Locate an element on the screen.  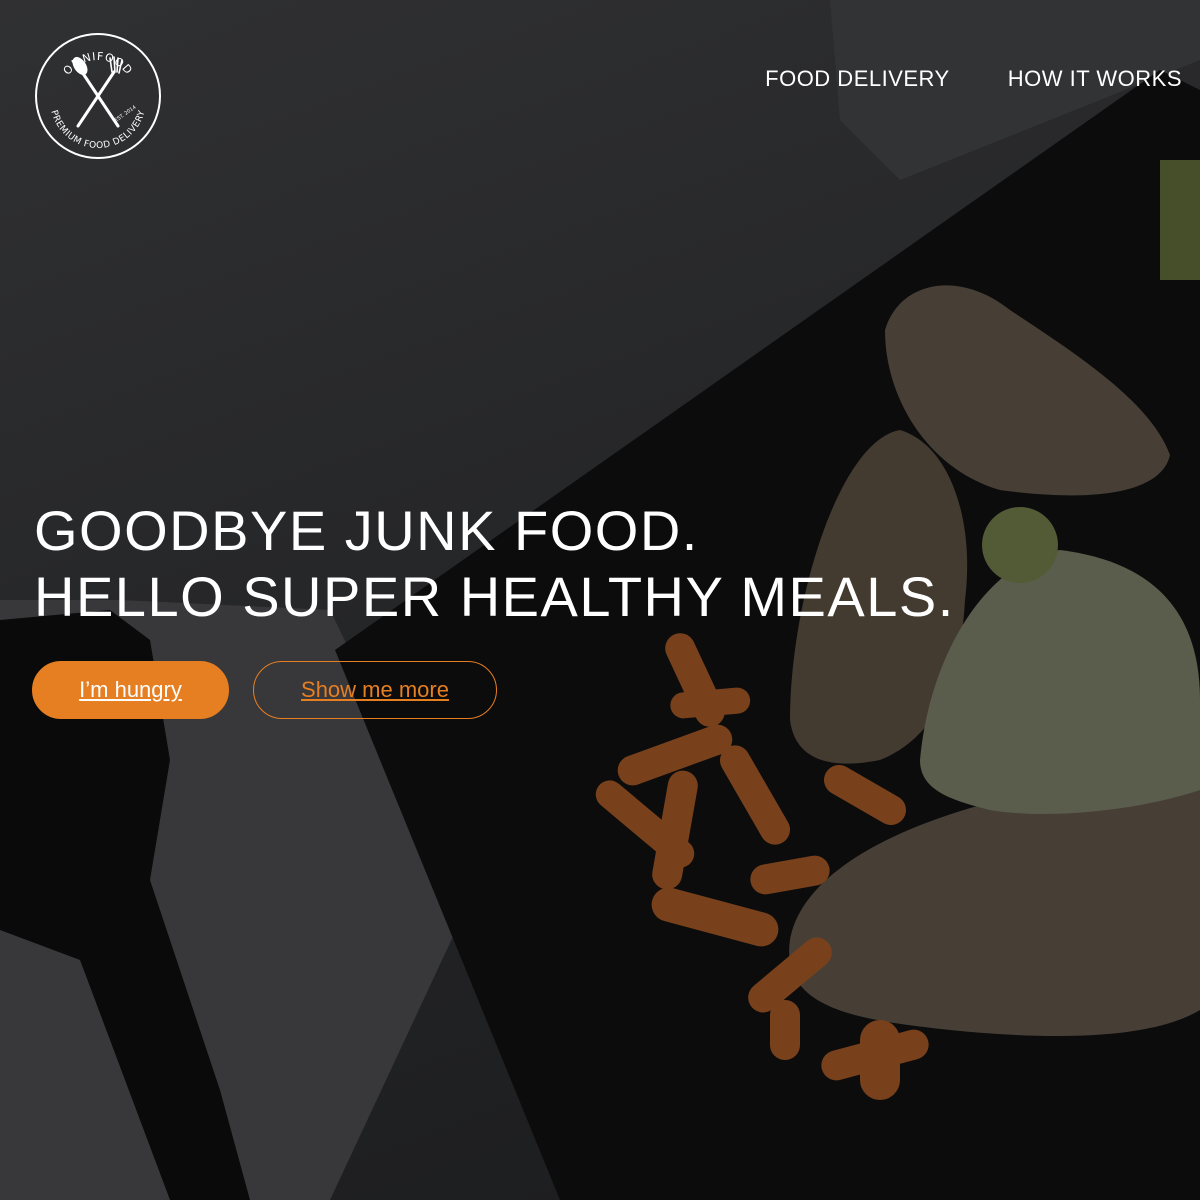
im-hungry-button: I’m hungry is located at coordinates (130, 690).